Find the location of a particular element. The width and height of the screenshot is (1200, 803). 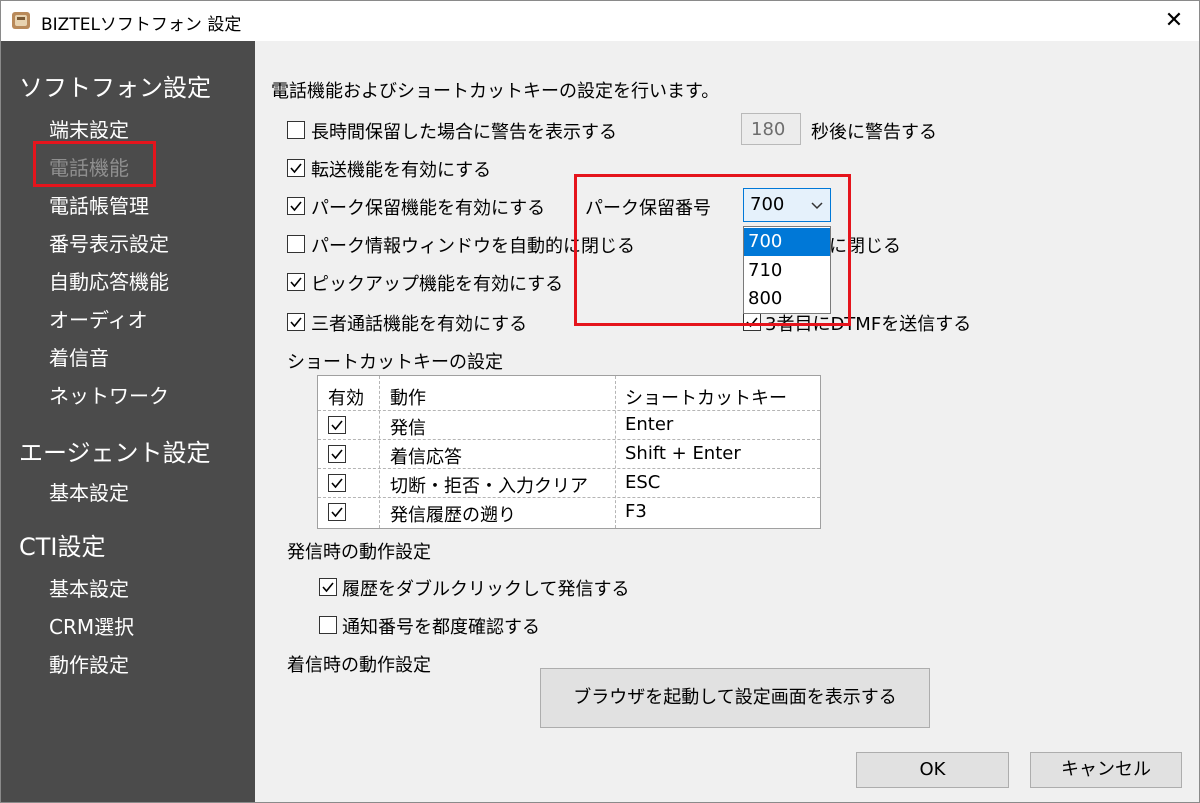

sidebar-item-cti-basic: 基本設定 is located at coordinates (89, 587).